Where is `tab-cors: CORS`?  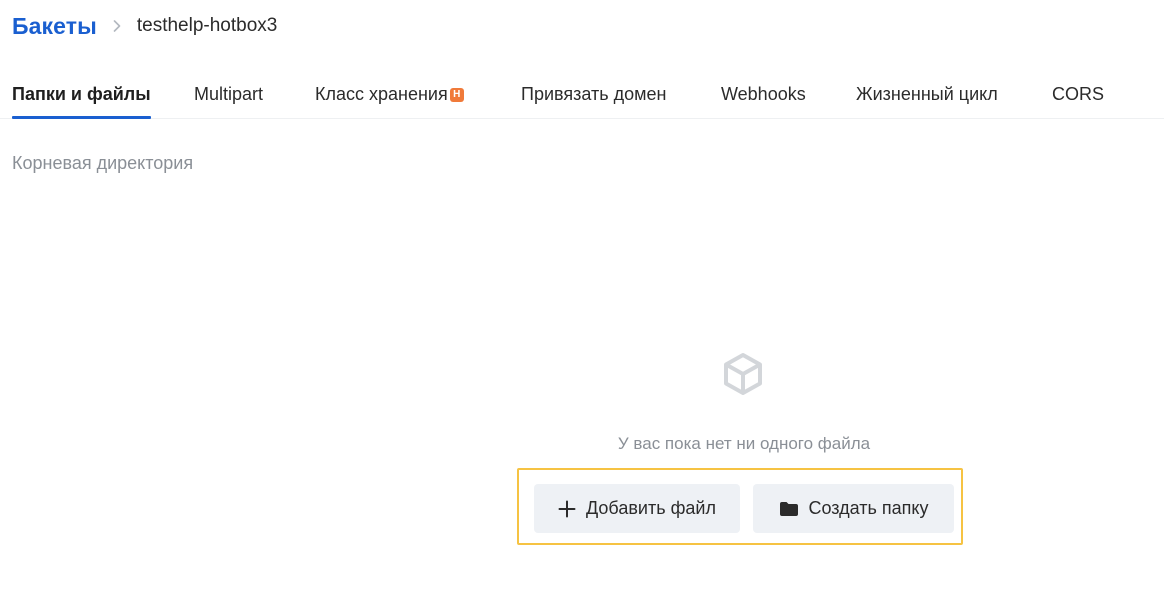 tab-cors: CORS is located at coordinates (1078, 94).